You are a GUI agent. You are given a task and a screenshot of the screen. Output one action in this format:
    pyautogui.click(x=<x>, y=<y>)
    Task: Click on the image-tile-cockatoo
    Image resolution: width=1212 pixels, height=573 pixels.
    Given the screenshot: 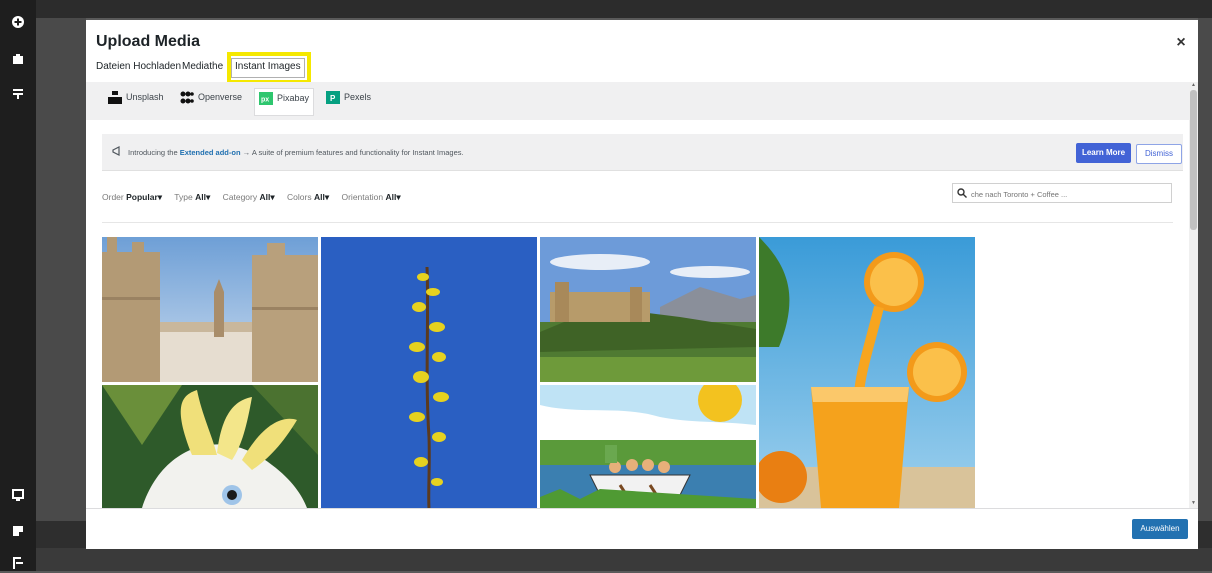 What is the action you would take?
    pyautogui.click(x=210, y=446)
    